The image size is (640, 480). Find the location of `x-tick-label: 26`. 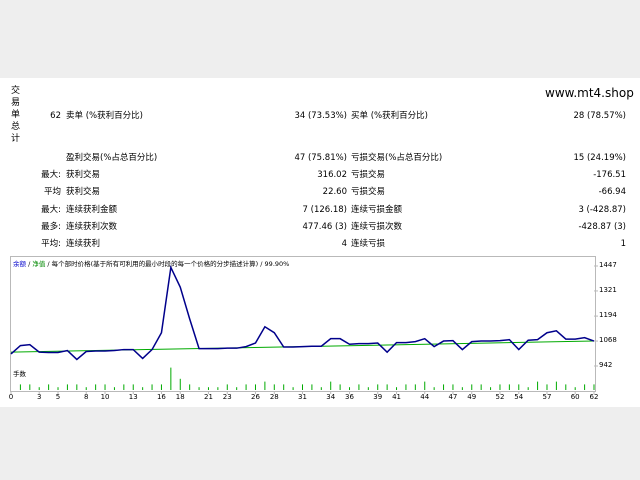

x-tick-label: 26 is located at coordinates (255, 397).